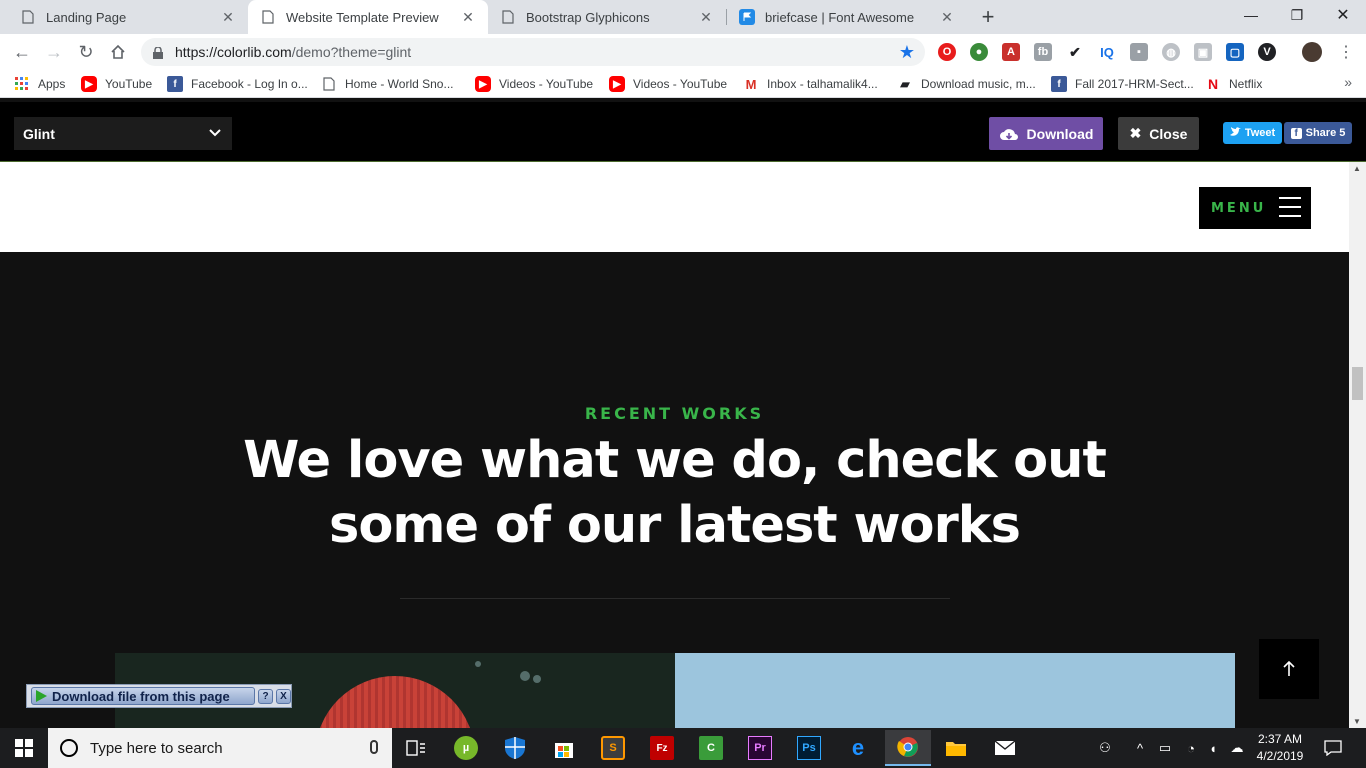 The height and width of the screenshot is (768, 1366). Describe the element at coordinates (478, 664) in the screenshot. I see `bokeh-dot` at that location.